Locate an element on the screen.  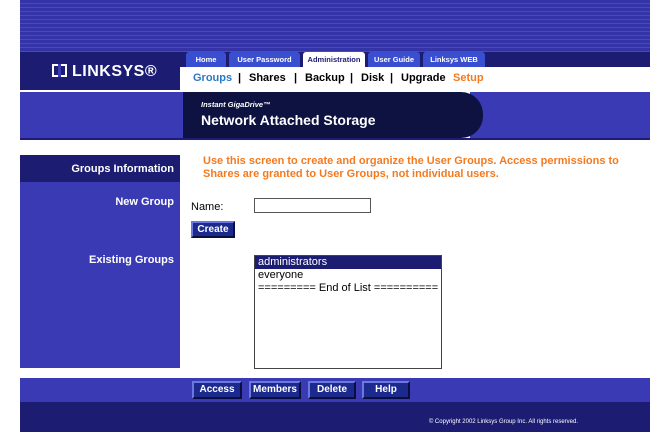
linksys-logo: LINKSYS® is located at coordinates (104, 72).